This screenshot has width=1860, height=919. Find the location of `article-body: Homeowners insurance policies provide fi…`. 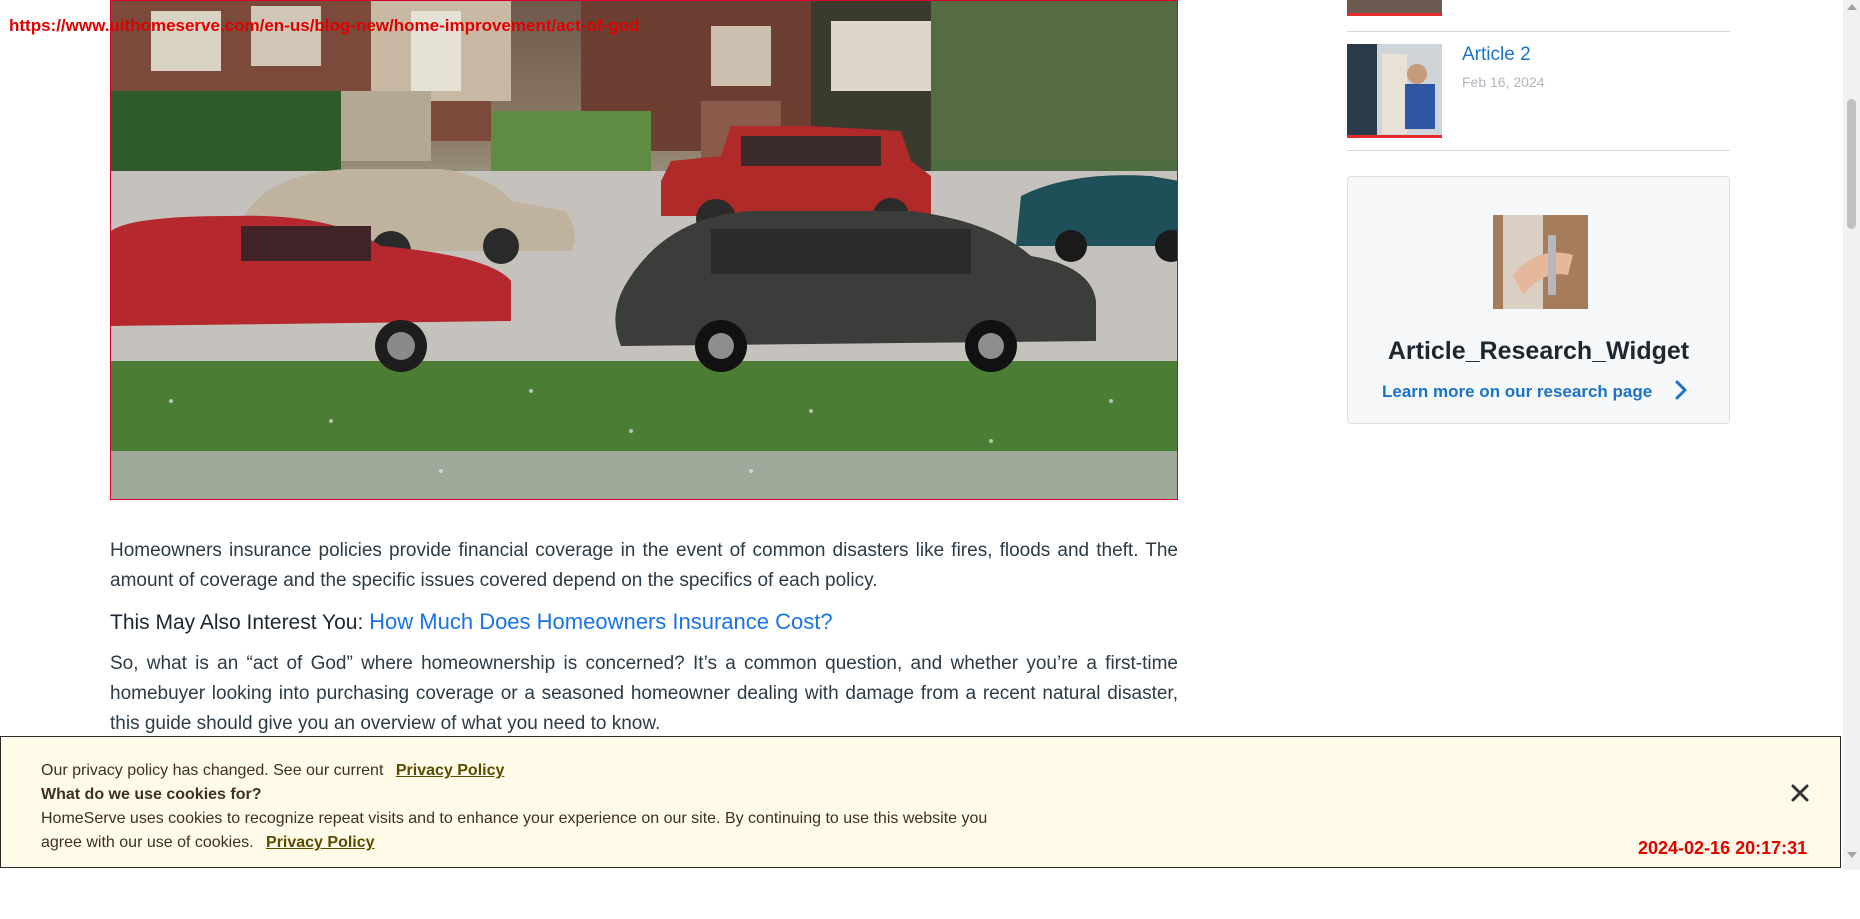

article-body: Homeowners insurance policies provide fi… is located at coordinates (644, 642).